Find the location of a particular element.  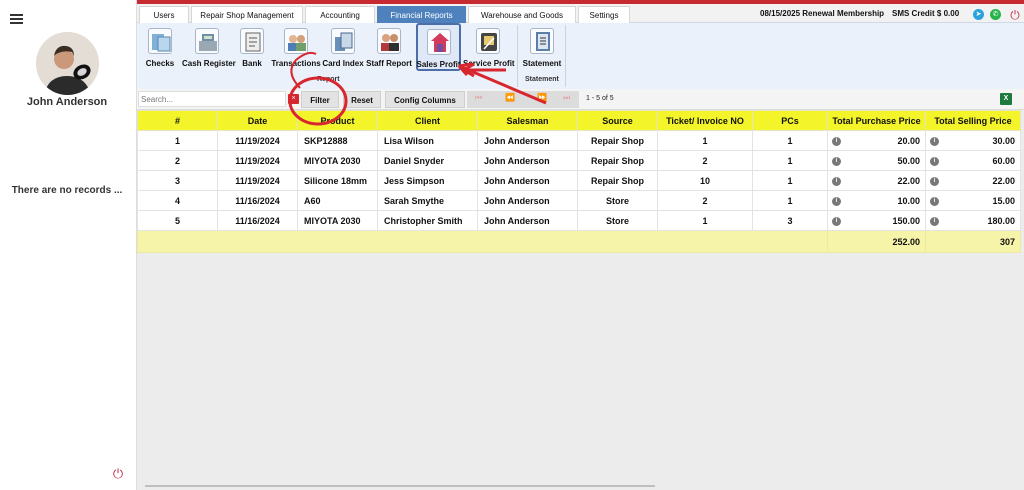

staff-report-icon is located at coordinates (389, 41).